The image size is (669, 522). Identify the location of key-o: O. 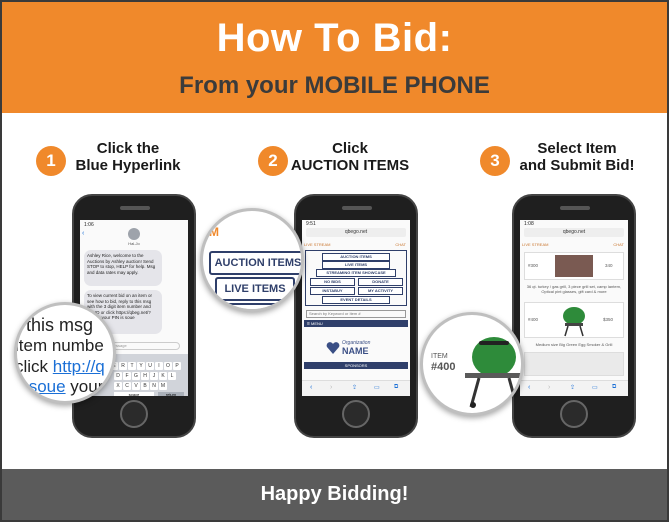
(168, 366).